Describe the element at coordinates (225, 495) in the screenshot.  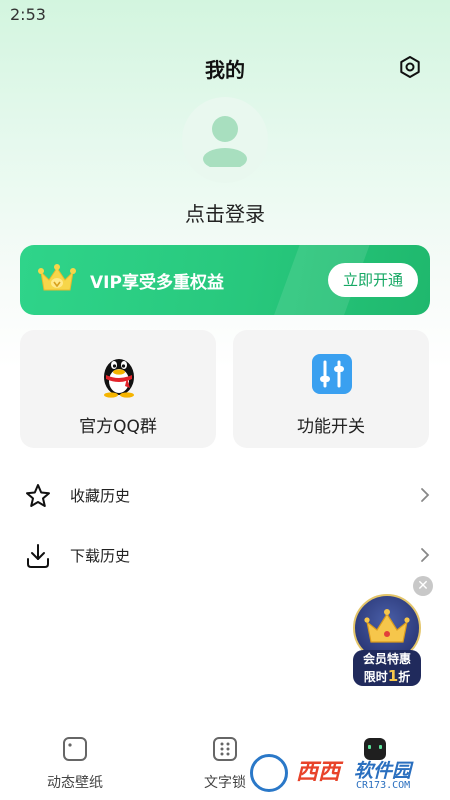
I see `favorites-history-row: 收藏历史` at that location.